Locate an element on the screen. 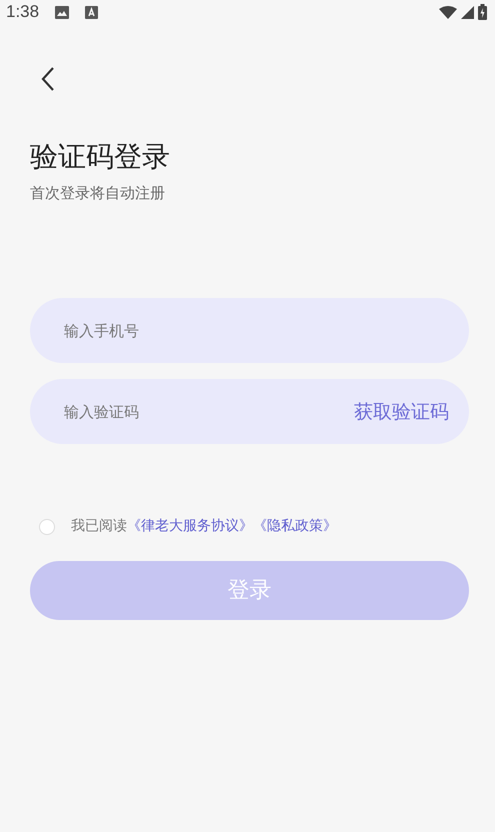 Image resolution: width=495 pixels, height=832 pixels. agreement-link: 《律老大服务协议》 is located at coordinates (190, 526).